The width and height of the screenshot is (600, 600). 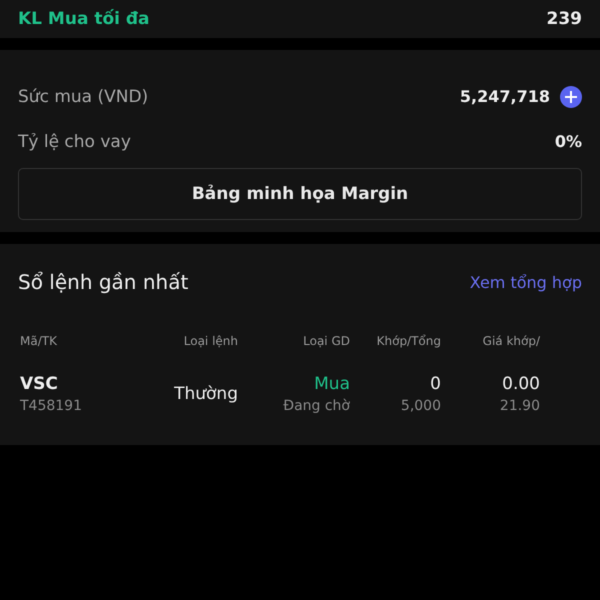 I want to click on matched-text: 0, so click(x=435, y=384).